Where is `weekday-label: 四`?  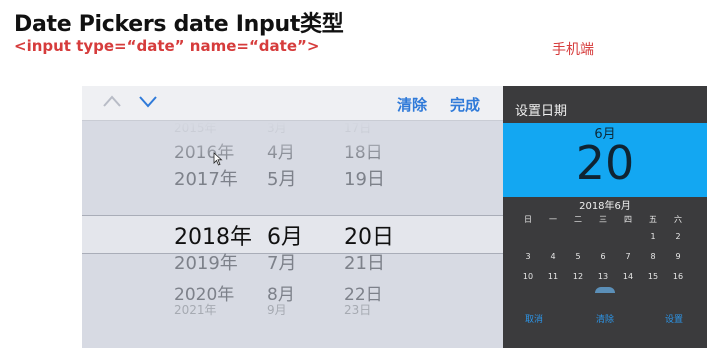
weekday-label: 四 is located at coordinates (628, 219).